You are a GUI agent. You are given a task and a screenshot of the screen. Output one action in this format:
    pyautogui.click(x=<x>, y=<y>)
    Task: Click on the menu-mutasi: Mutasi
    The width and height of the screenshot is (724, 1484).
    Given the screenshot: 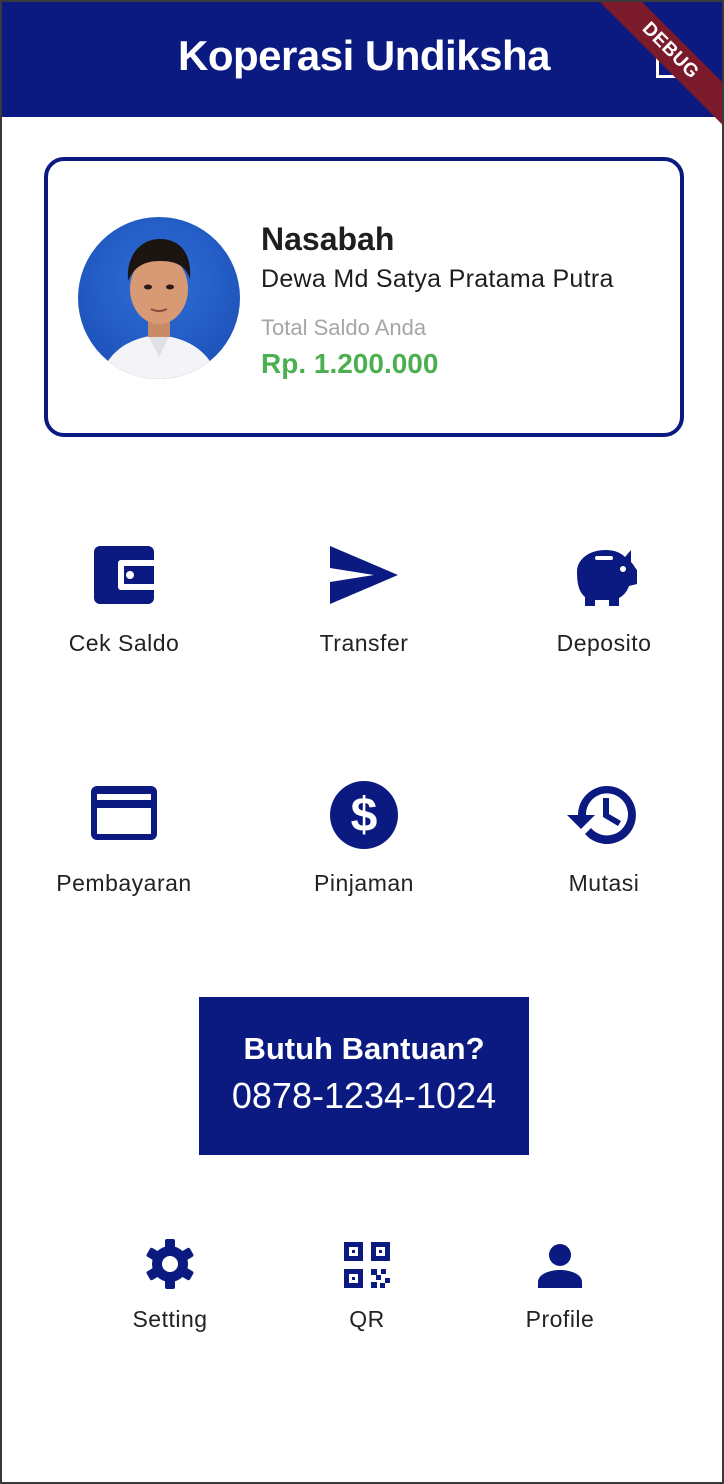 What is the action you would take?
    pyautogui.click(x=603, y=847)
    